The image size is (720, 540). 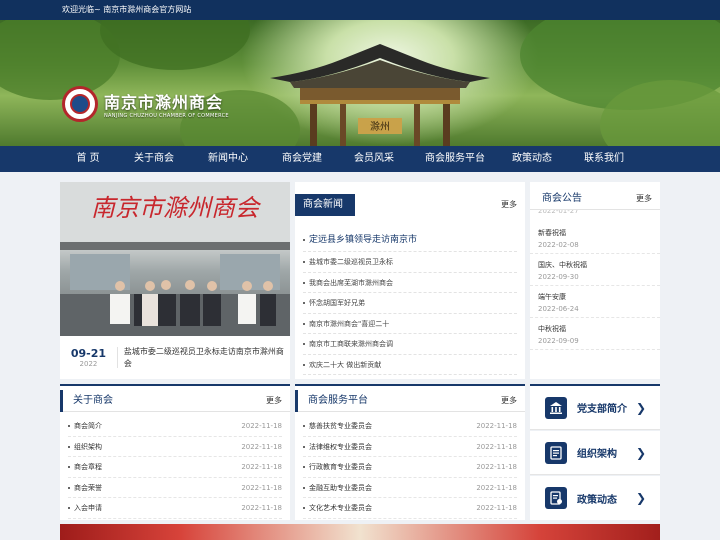 What do you see at coordinates (302, 159) in the screenshot?
I see `nav-item-party: 商会党建` at bounding box center [302, 159].